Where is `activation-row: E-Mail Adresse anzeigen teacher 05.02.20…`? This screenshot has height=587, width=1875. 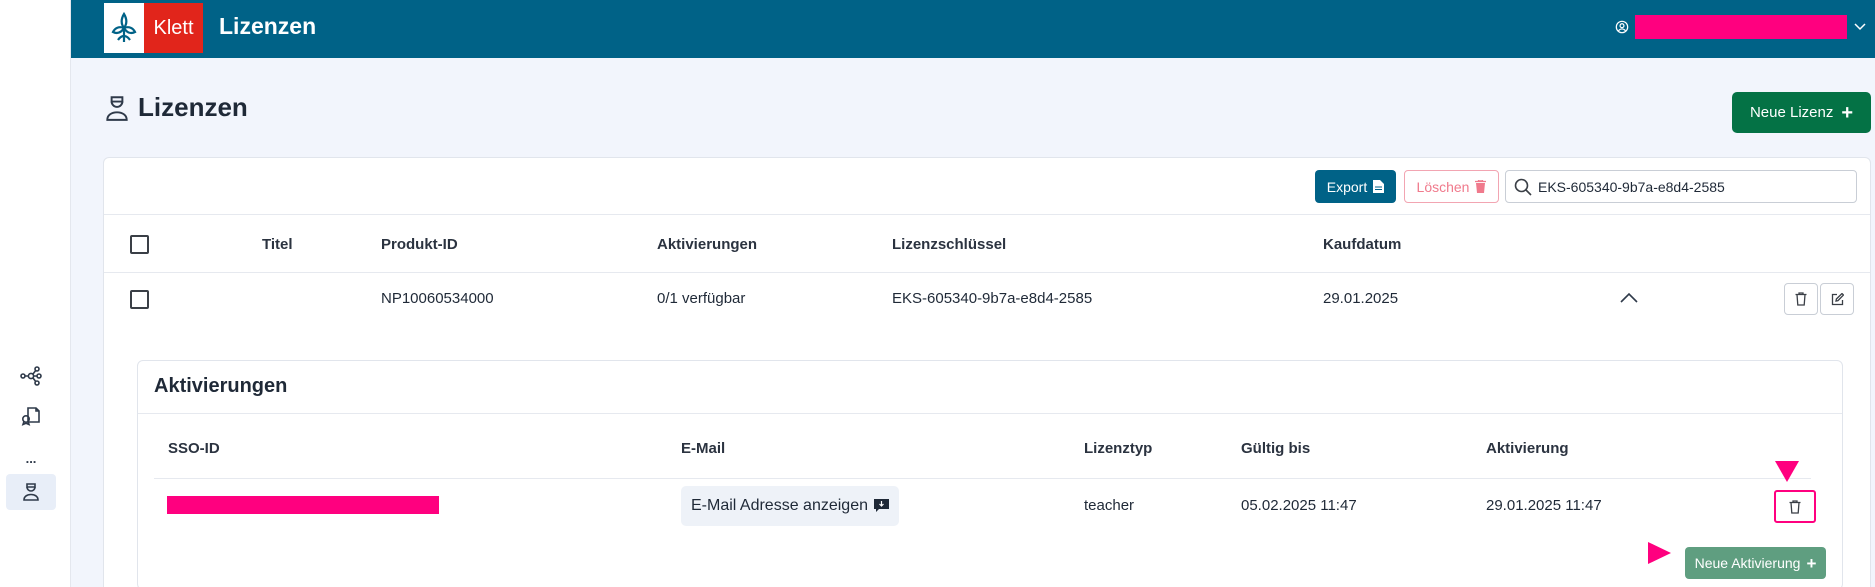 activation-row: E-Mail Adresse anzeigen teacher 05.02.20… is located at coordinates (985, 507).